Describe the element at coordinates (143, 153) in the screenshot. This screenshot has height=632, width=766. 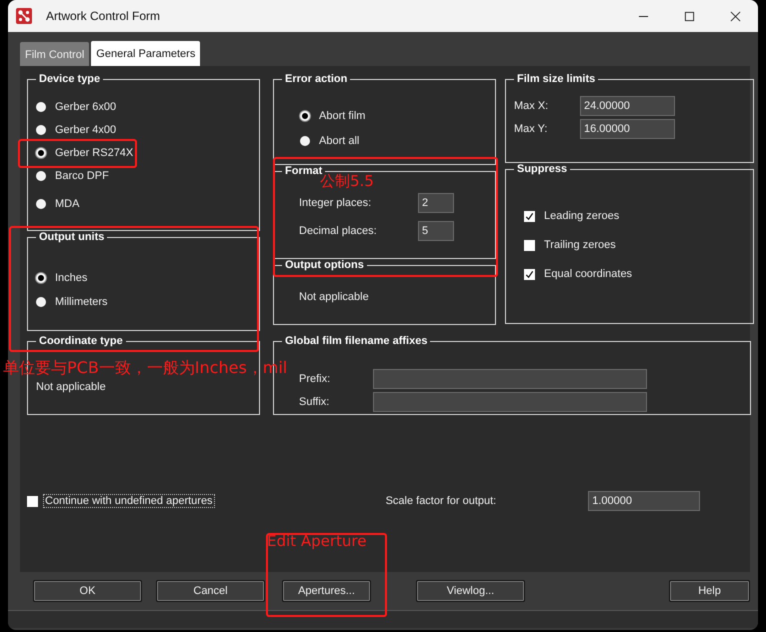
I see `radio-option: Gerber RS274X` at that location.